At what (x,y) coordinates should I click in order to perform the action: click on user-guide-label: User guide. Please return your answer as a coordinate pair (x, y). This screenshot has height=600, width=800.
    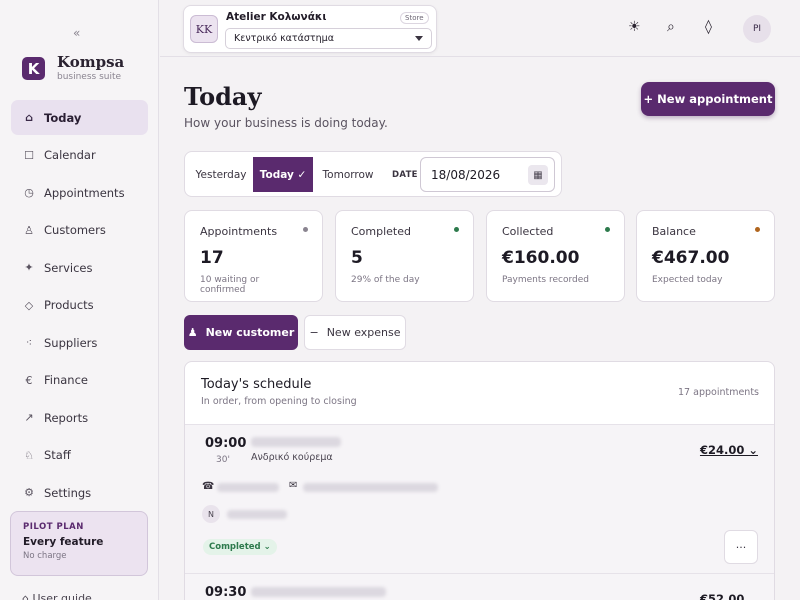
    Looking at the image, I should click on (62, 596).